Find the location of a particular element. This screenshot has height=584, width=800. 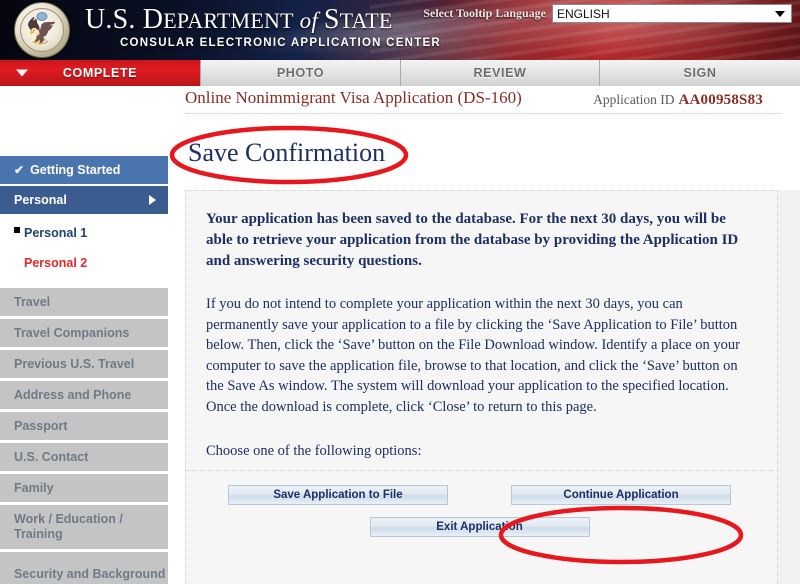

sidebar-item-us-contact-label: U.S. Contact is located at coordinates (51, 456).